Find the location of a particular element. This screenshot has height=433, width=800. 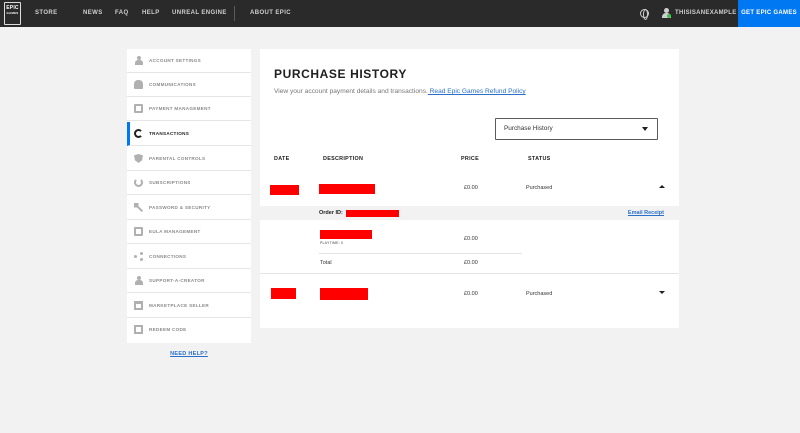

bell-icon is located at coordinates (138, 84).